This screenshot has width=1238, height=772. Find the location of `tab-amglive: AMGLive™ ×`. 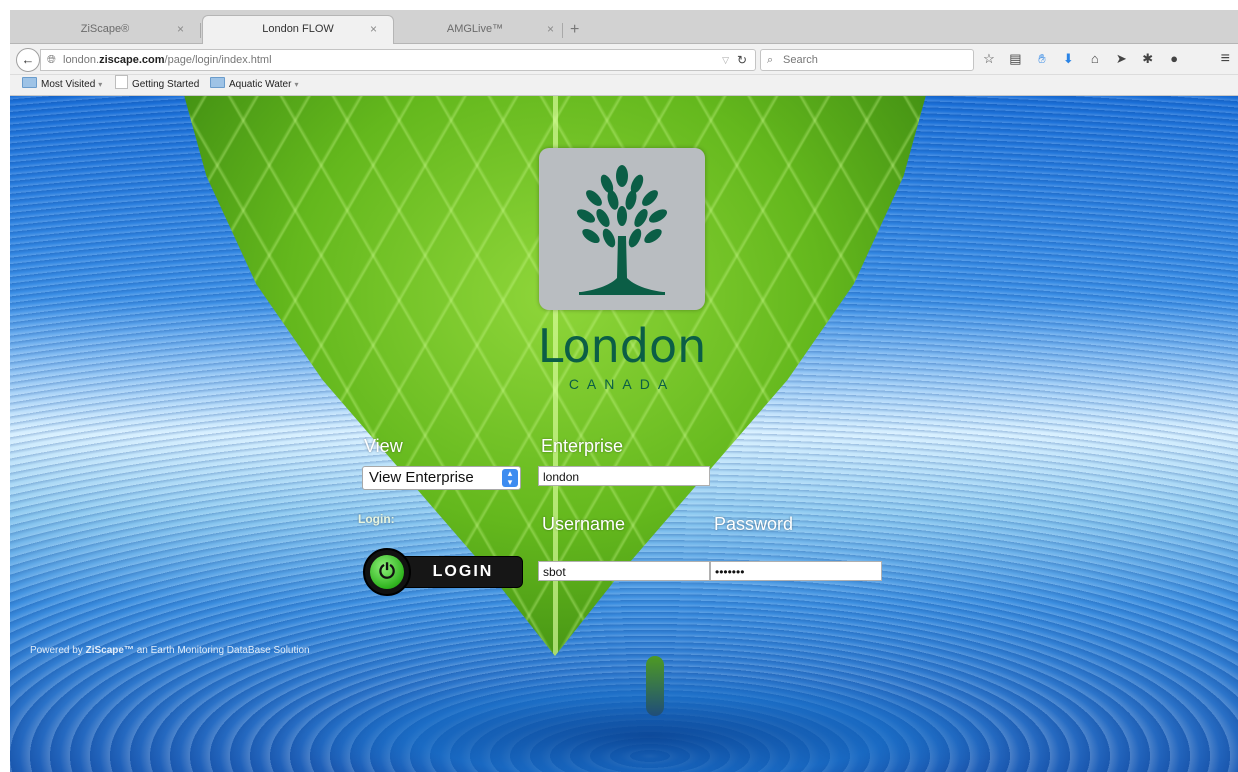

tab-amglive: AMGLive™ × is located at coordinates (475, 29).